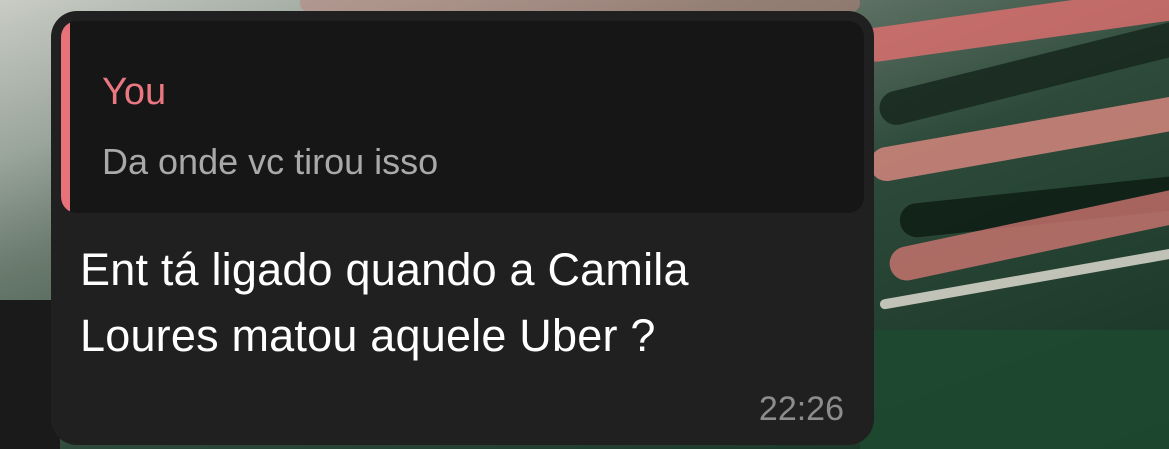 The image size is (1169, 449). What do you see at coordinates (65, 117) in the screenshot?
I see `reply-accent-bar` at bounding box center [65, 117].